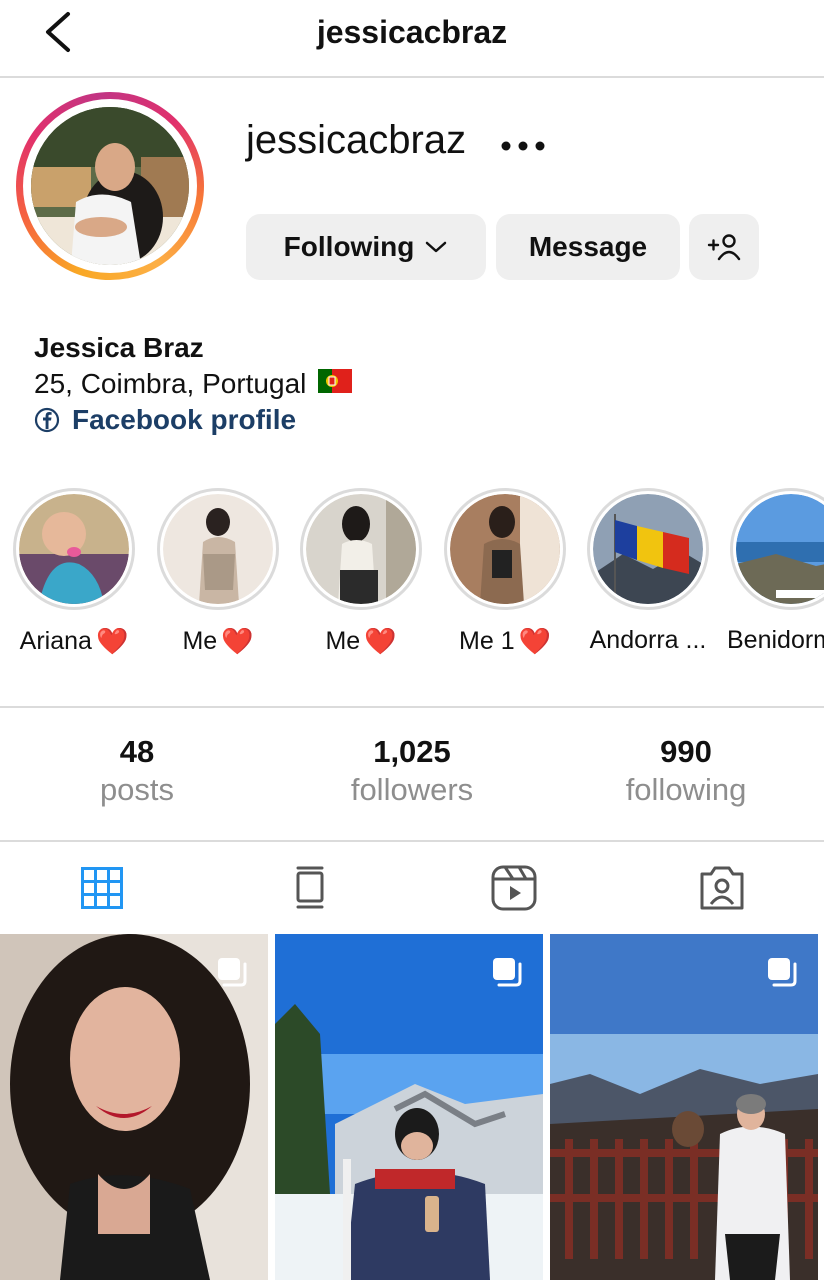 Image resolution: width=824 pixels, height=1280 pixels. Describe the element at coordinates (487, 641) in the screenshot. I see `highlight-label: Me 1` at that location.